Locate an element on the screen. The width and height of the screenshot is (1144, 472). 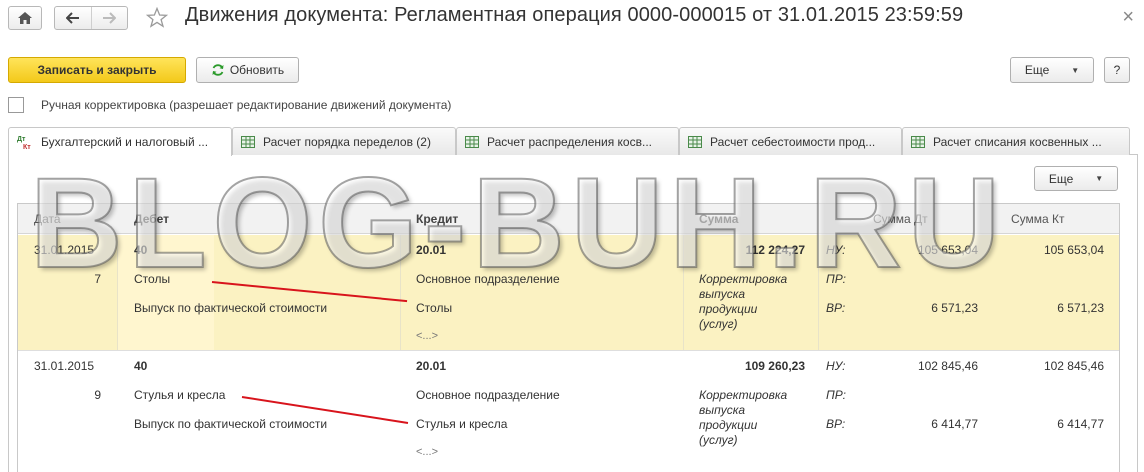
more-button: Еще ▼ is located at coordinates (1052, 70).